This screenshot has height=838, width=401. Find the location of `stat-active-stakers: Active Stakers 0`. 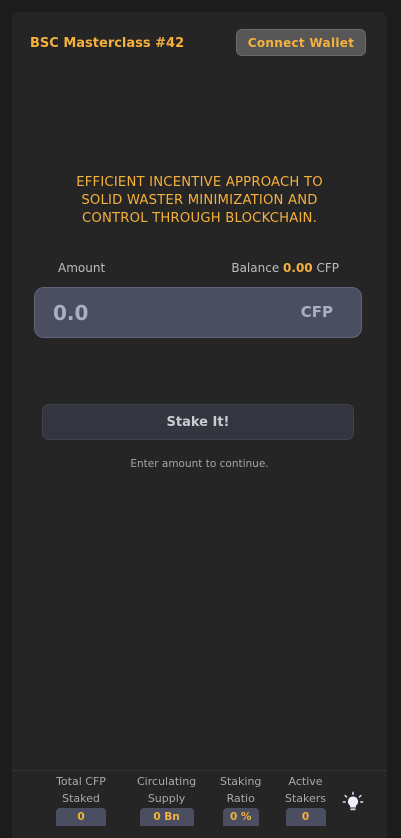

stat-active-stakers: Active Stakers 0 is located at coordinates (305, 799).